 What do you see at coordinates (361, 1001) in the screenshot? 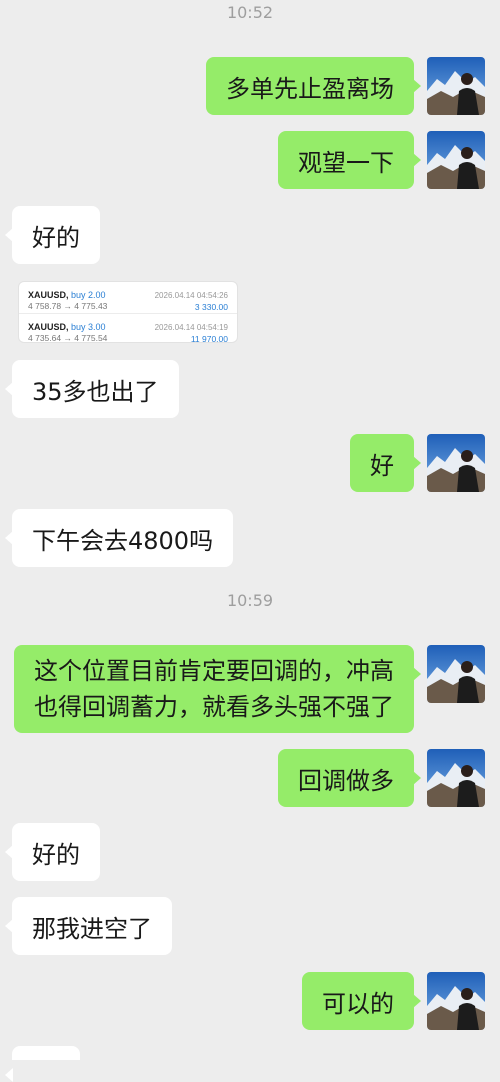
I see `message-bubble-sent: 可以的` at bounding box center [361, 1001].